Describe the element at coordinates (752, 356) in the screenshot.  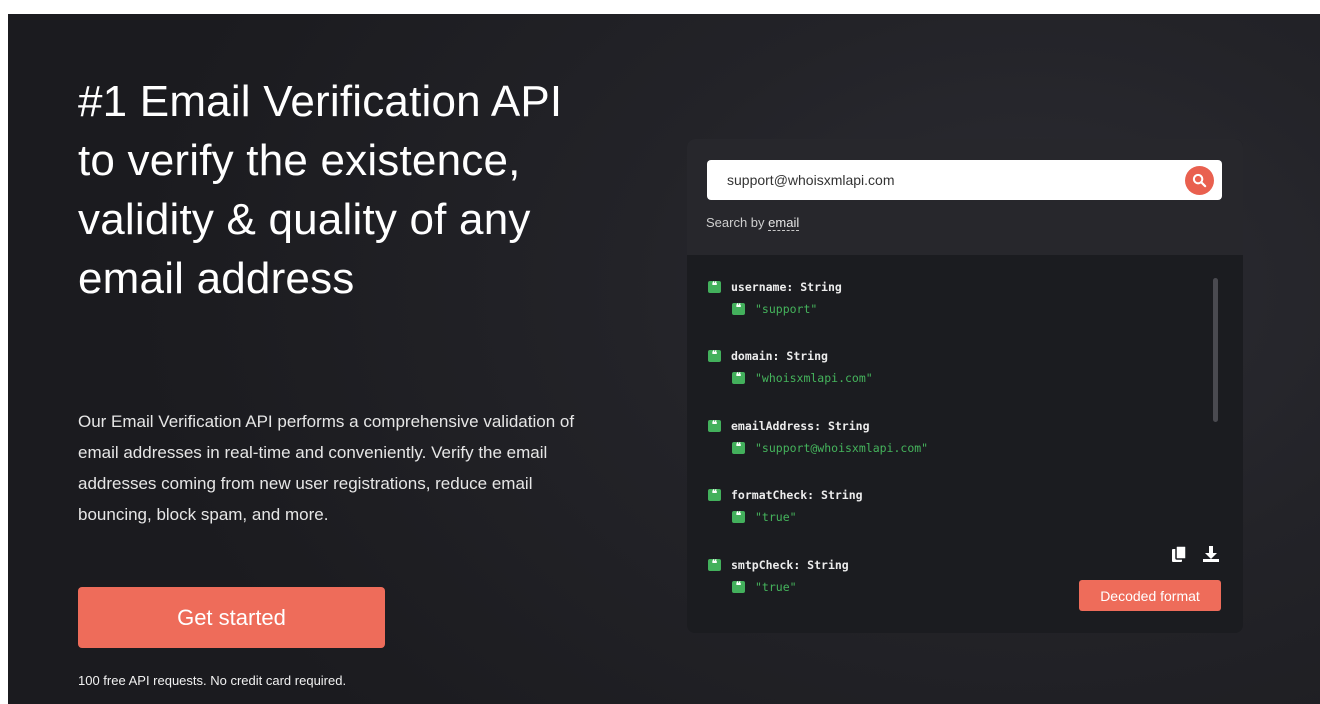
I see `field-key: domain` at that location.